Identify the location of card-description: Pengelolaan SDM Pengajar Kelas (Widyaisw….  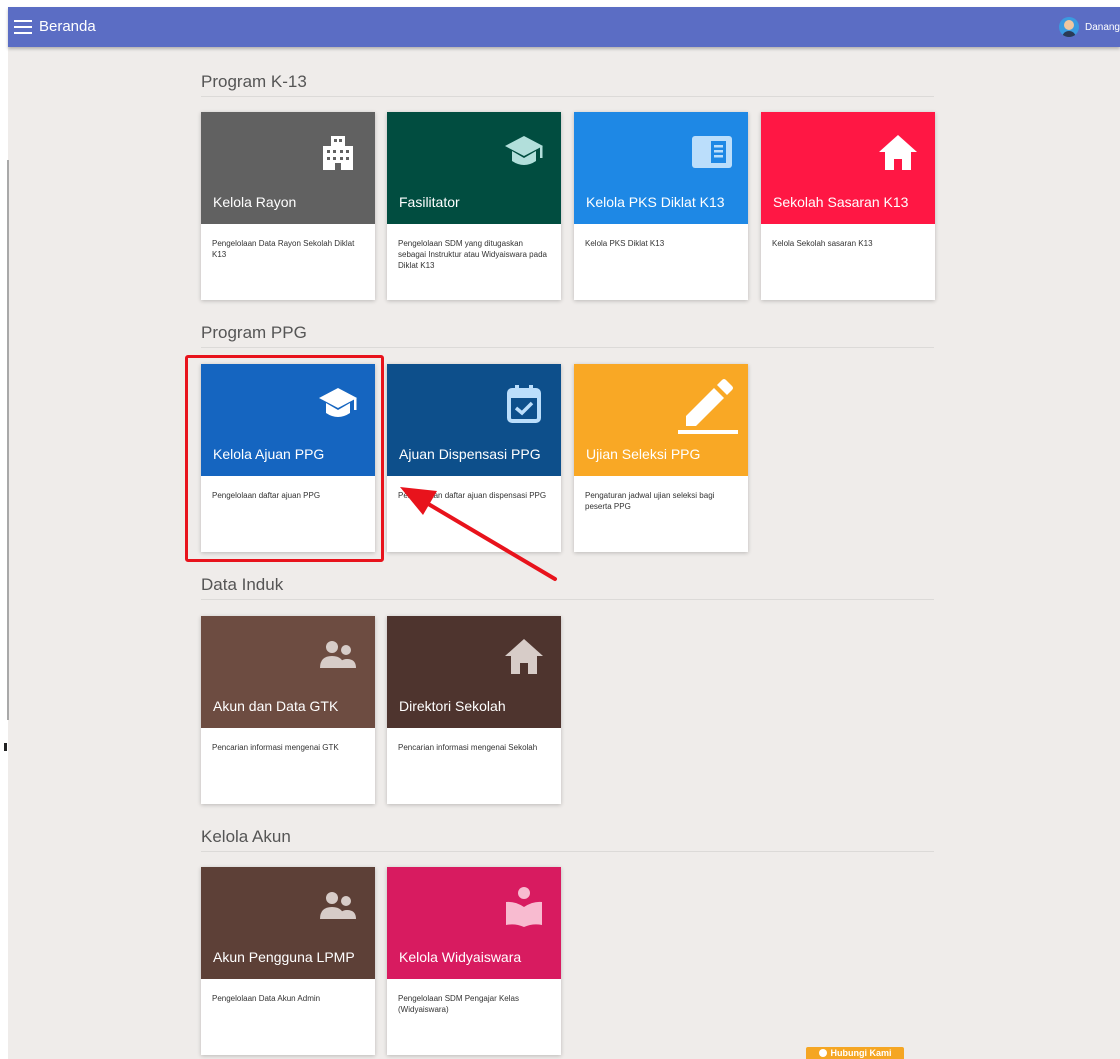
(458, 1004).